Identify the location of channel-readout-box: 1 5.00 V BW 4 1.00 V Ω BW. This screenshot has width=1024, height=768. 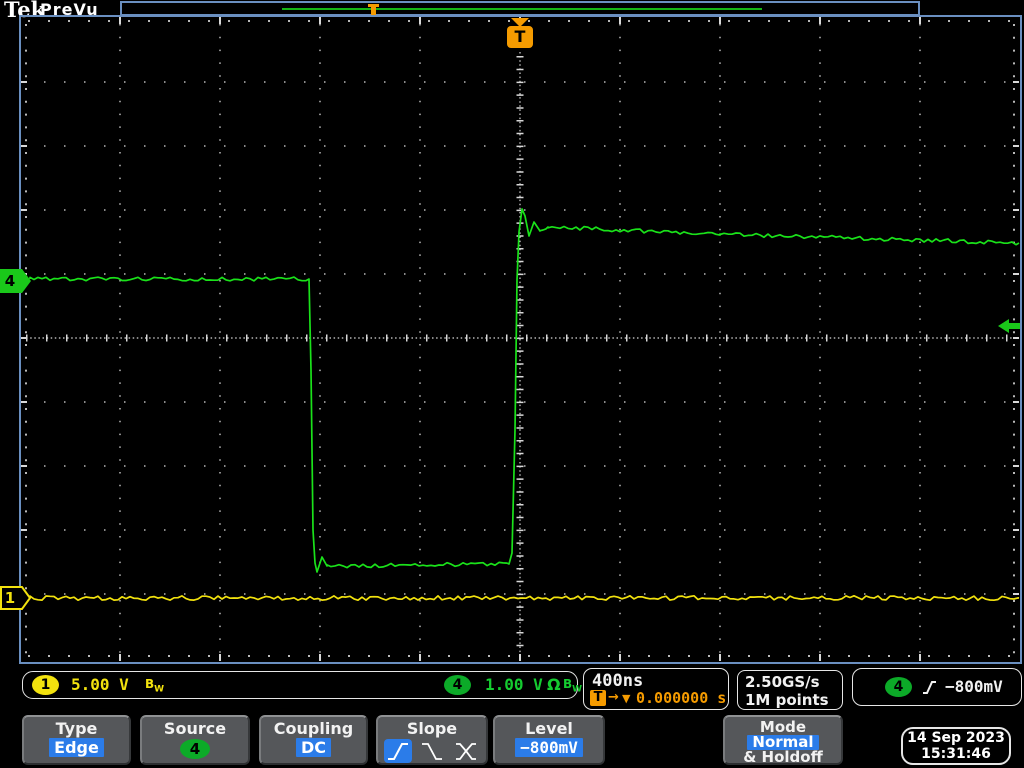
(302, 685).